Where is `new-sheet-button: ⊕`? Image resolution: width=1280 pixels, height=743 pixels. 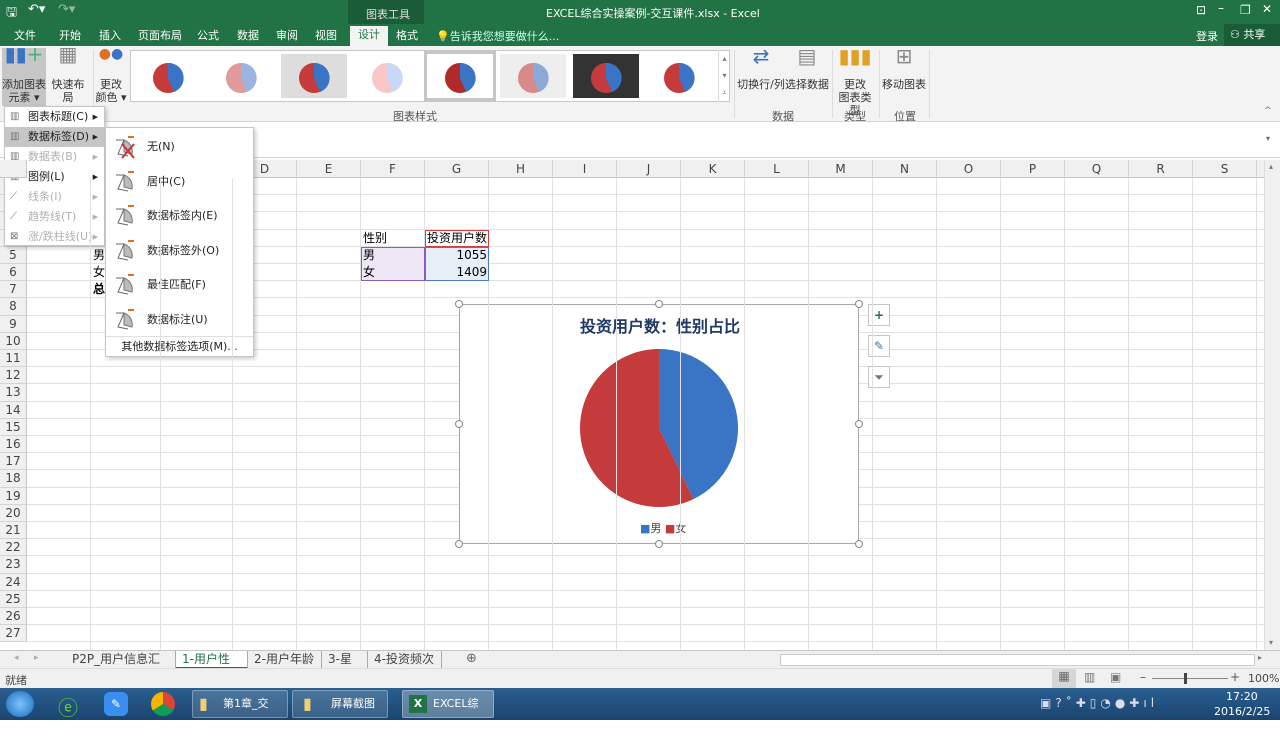 new-sheet-button: ⊕ is located at coordinates (471, 658).